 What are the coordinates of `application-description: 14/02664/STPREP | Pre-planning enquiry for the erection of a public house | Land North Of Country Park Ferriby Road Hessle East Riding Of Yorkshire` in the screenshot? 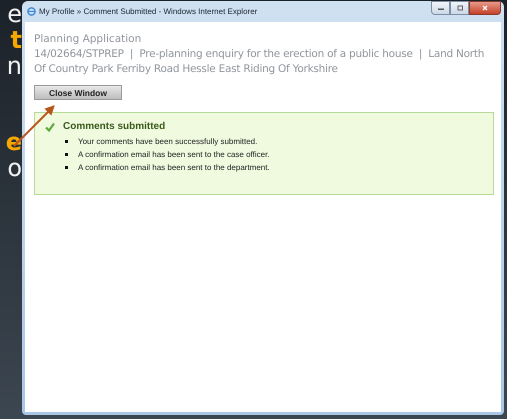 It's located at (260, 62).